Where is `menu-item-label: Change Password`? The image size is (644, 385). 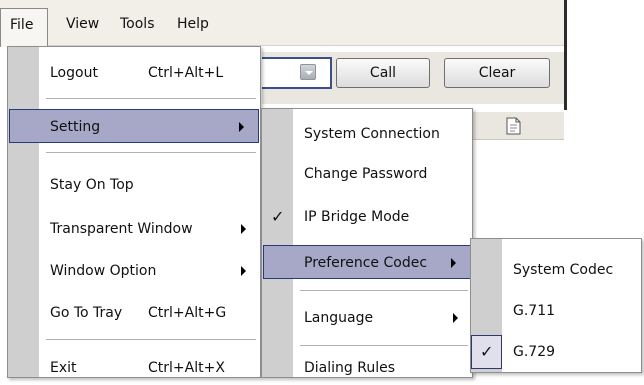 menu-item-label: Change Password is located at coordinates (366, 174).